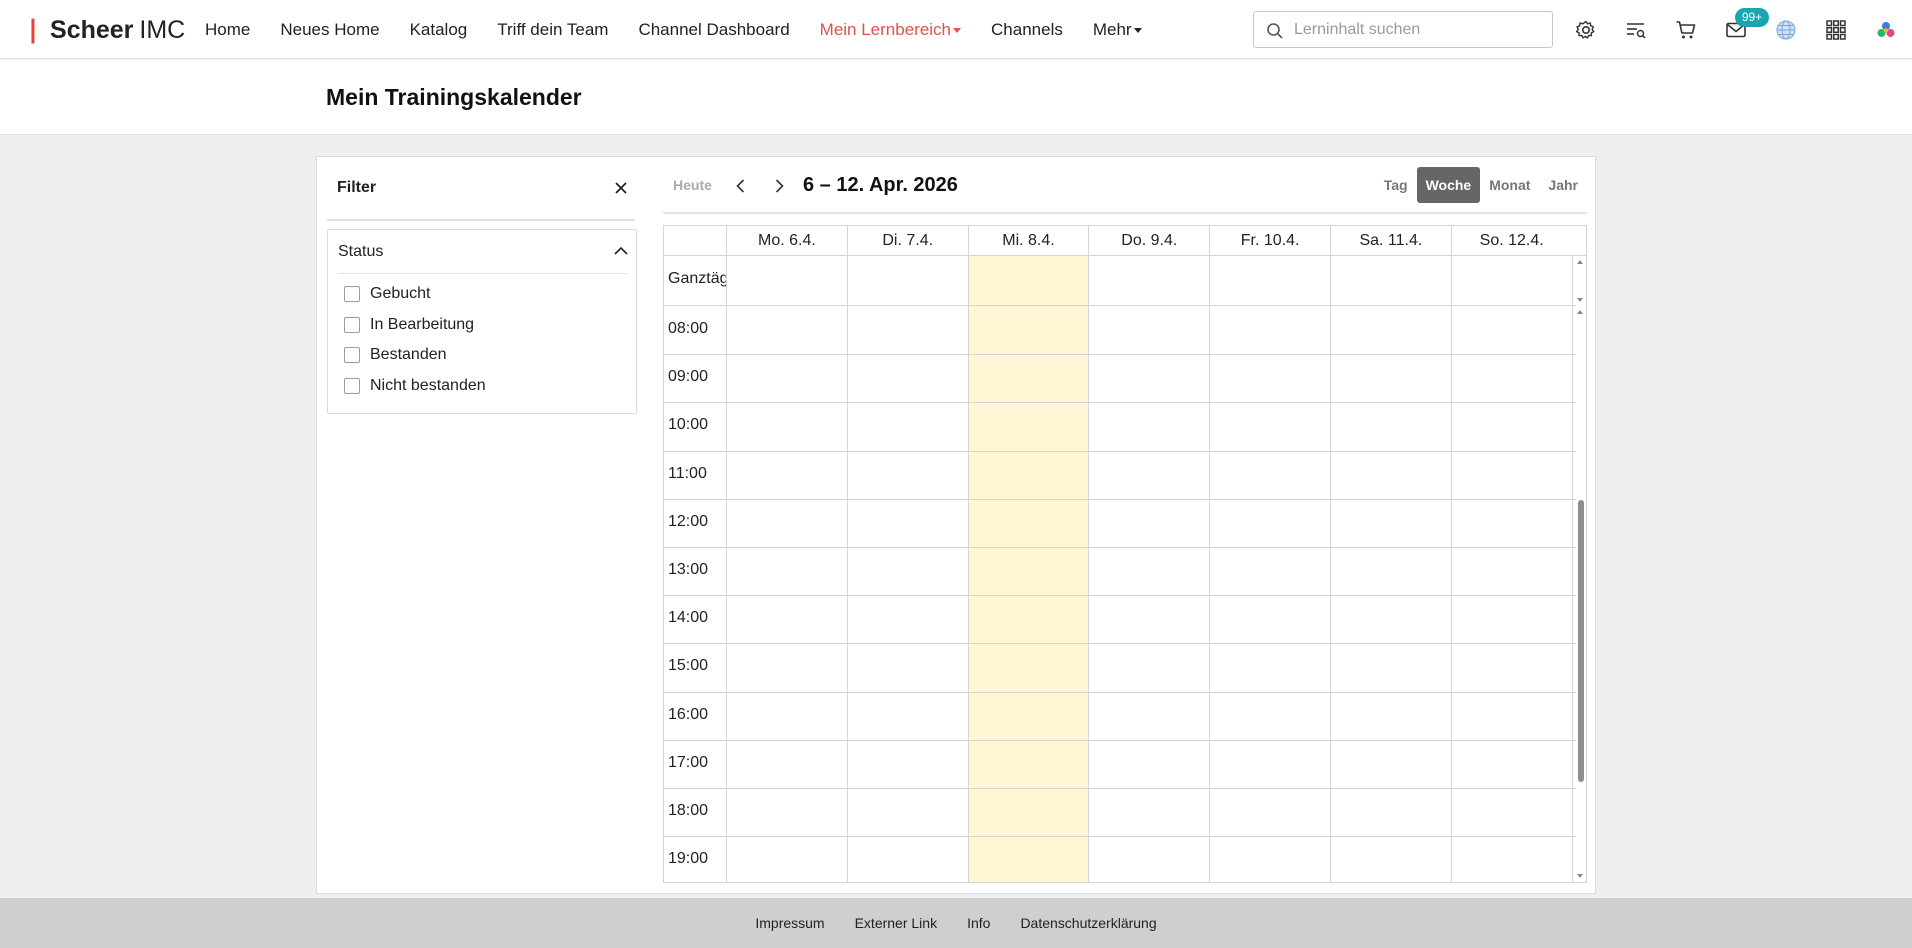  What do you see at coordinates (885, 29) in the screenshot?
I see `nav-item-label: Mein Lernbereich` at bounding box center [885, 29].